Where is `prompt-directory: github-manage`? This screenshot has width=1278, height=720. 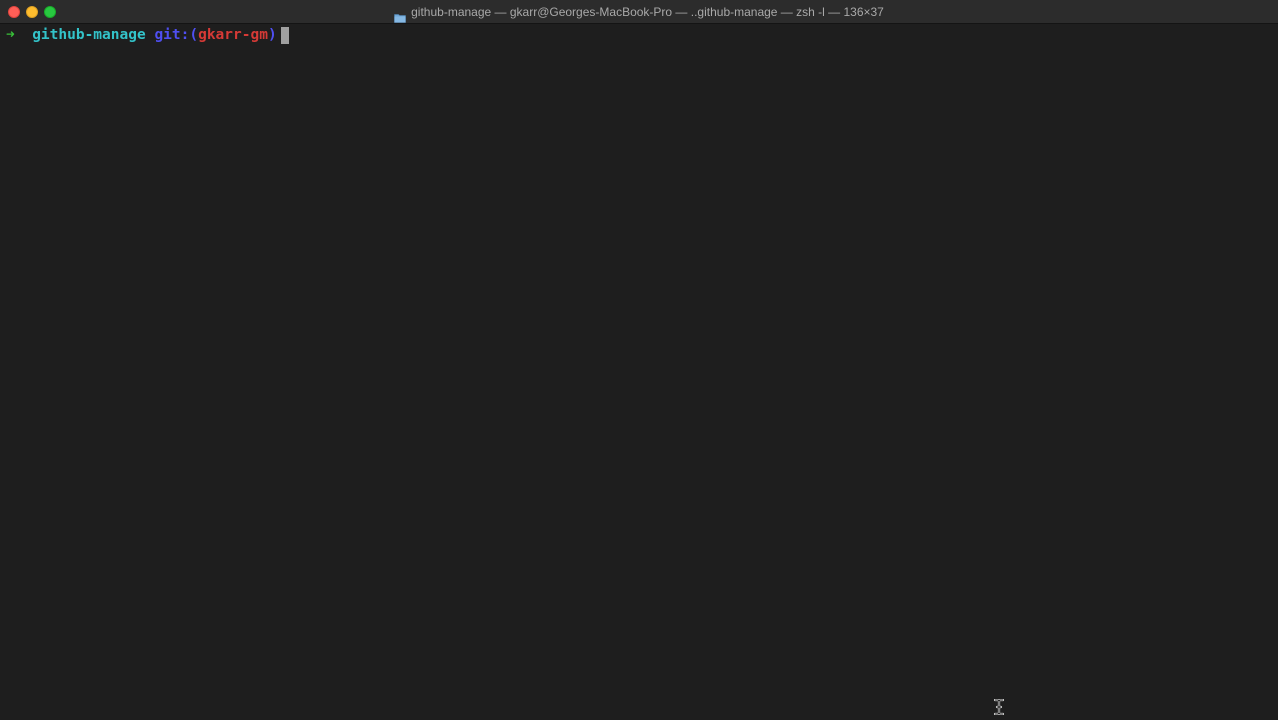 prompt-directory: github-manage is located at coordinates (89, 35).